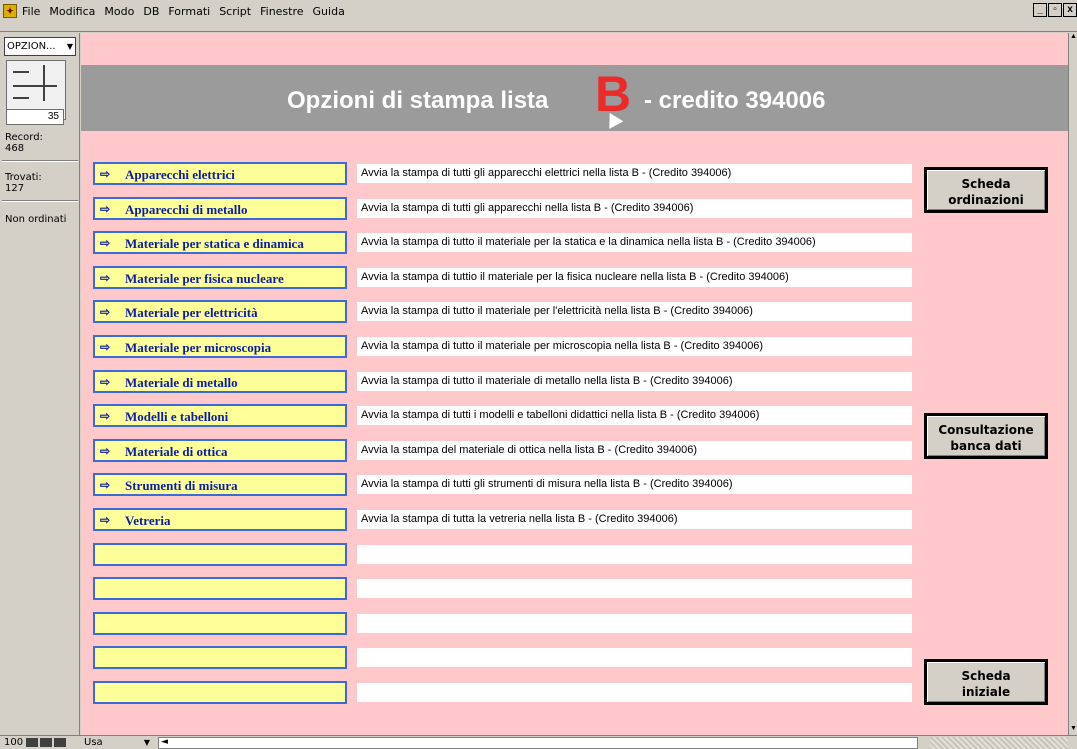  I want to click on print-option-button: ⇨ Modelli e tabelloni, so click(220, 415).